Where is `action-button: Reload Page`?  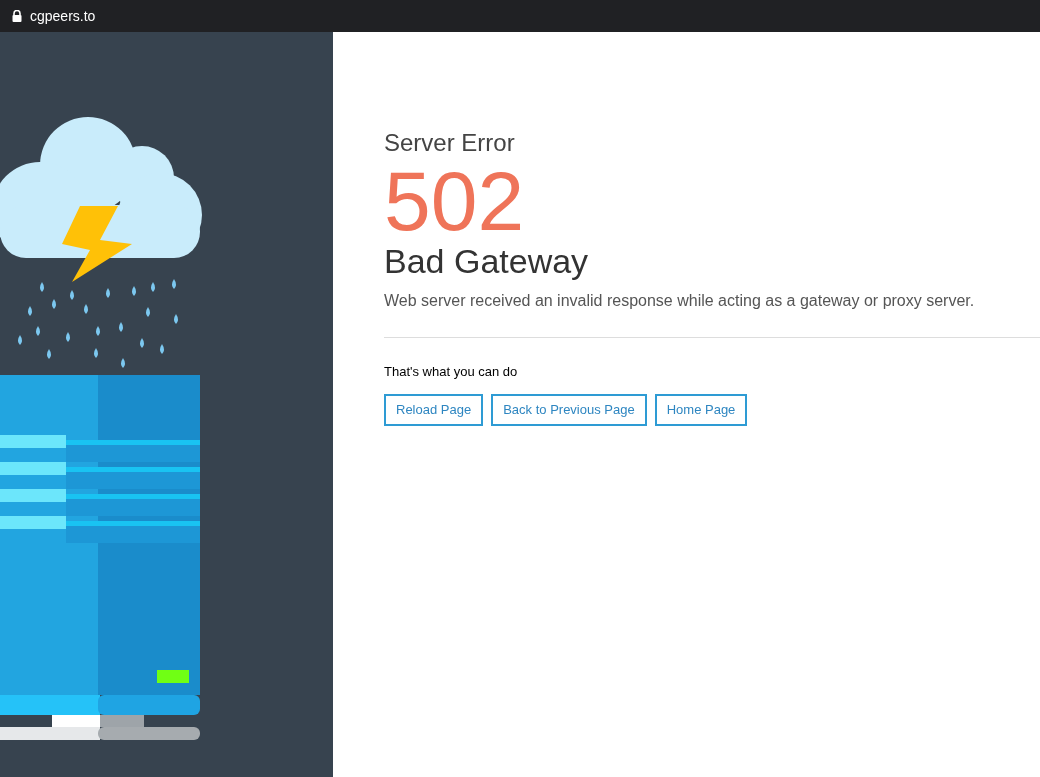
action-button: Reload Page is located at coordinates (434, 409).